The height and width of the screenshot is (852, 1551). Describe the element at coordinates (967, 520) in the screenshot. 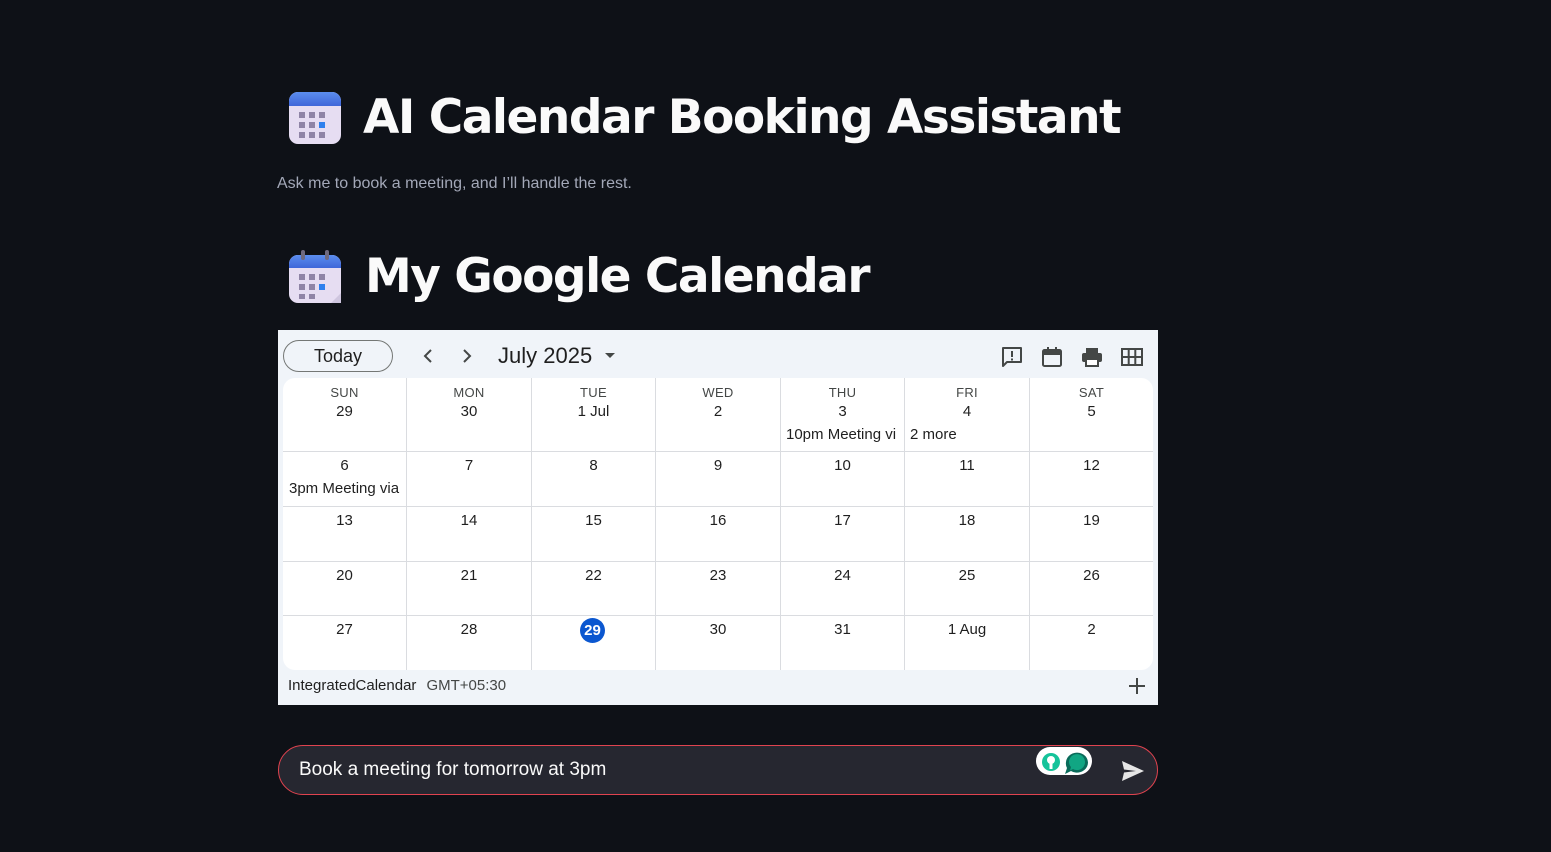

I see `day-number: 18` at that location.